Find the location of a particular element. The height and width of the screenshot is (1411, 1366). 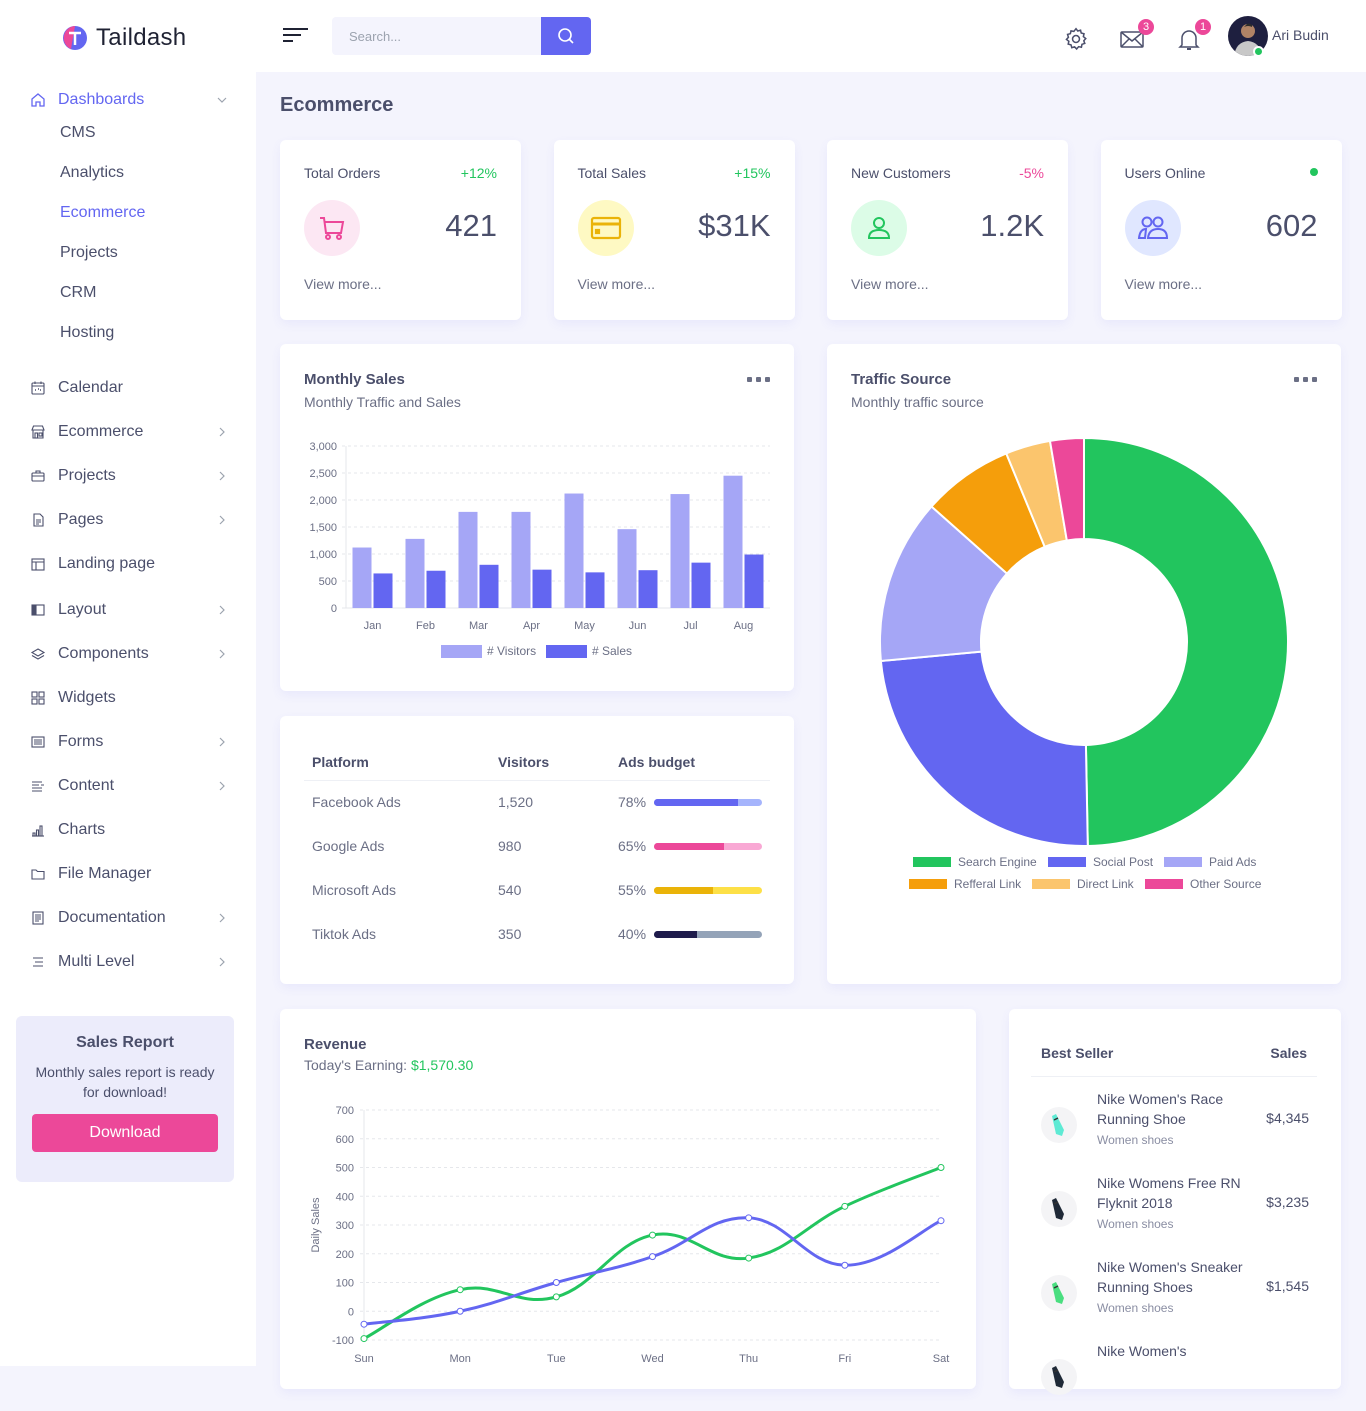

sidebar-item-label: File Manager is located at coordinates (105, 873).